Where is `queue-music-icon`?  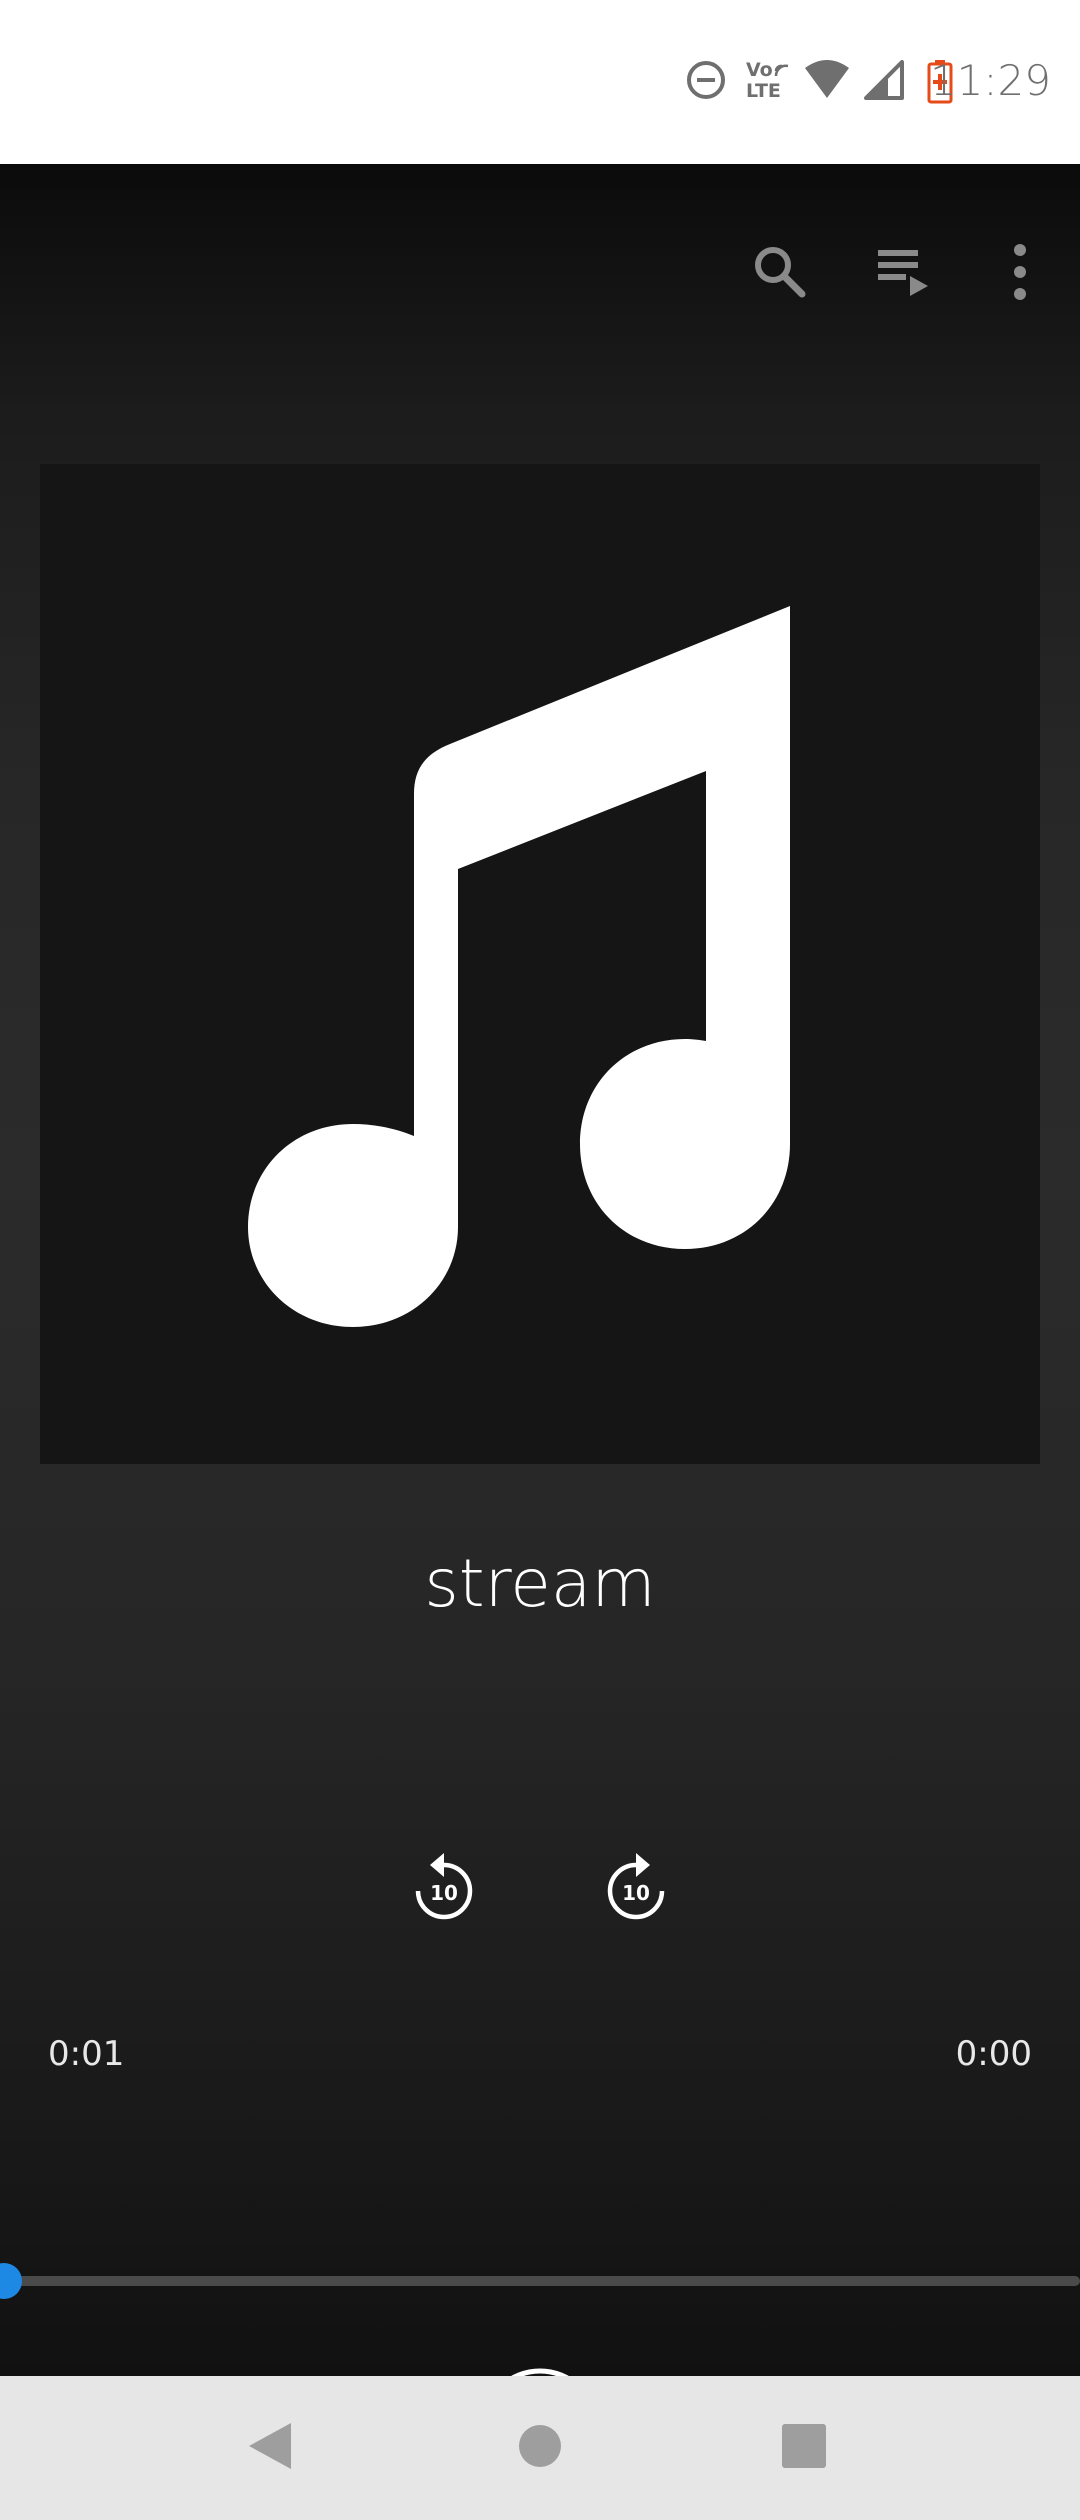
queue-music-icon is located at coordinates (902, 274).